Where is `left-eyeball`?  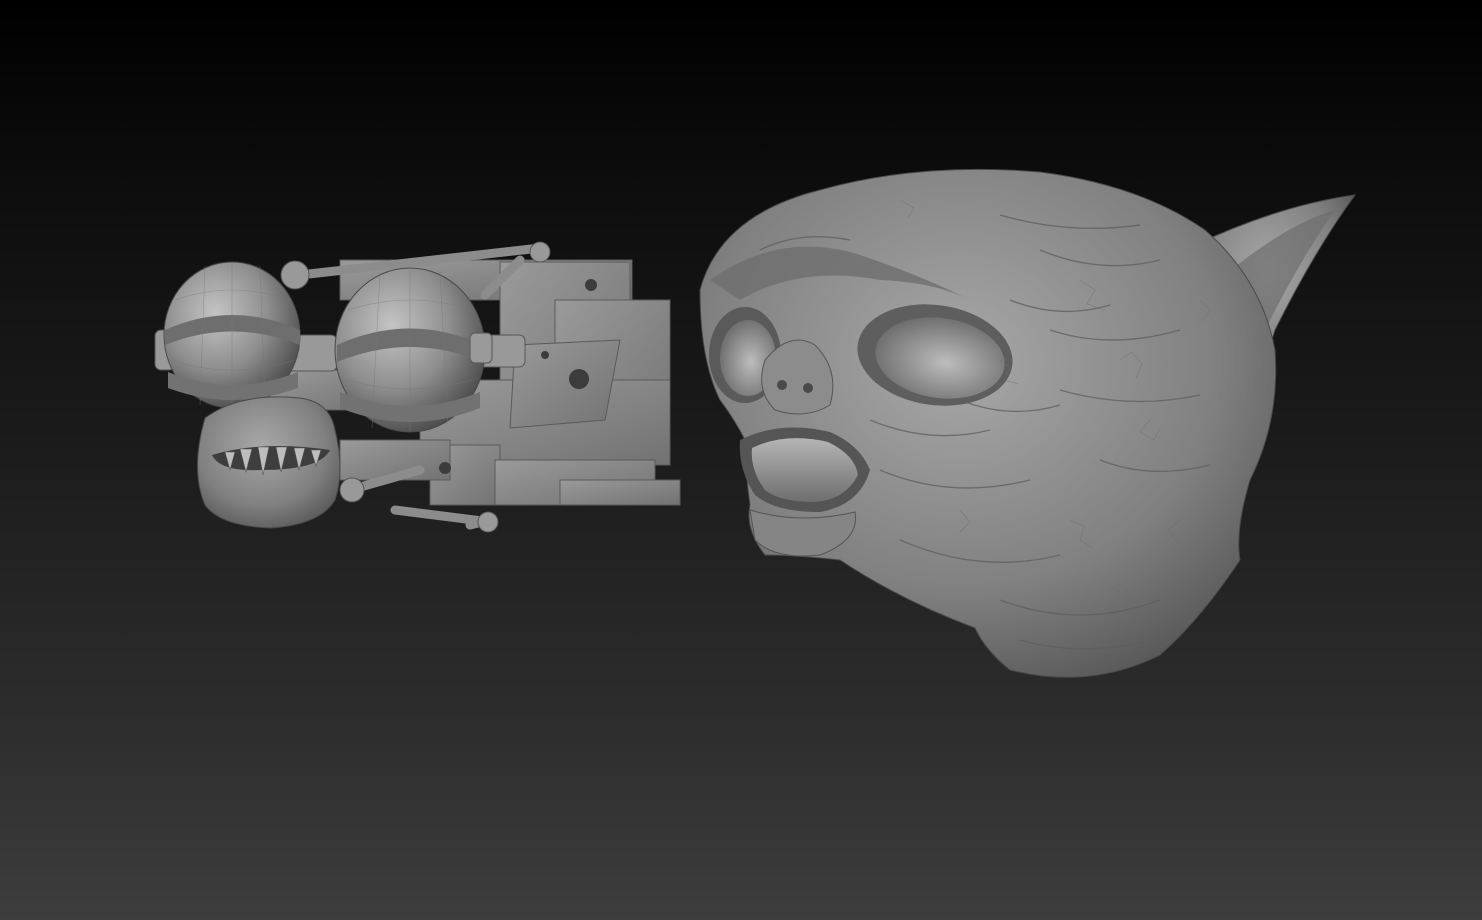
left-eyeball is located at coordinates (232, 335).